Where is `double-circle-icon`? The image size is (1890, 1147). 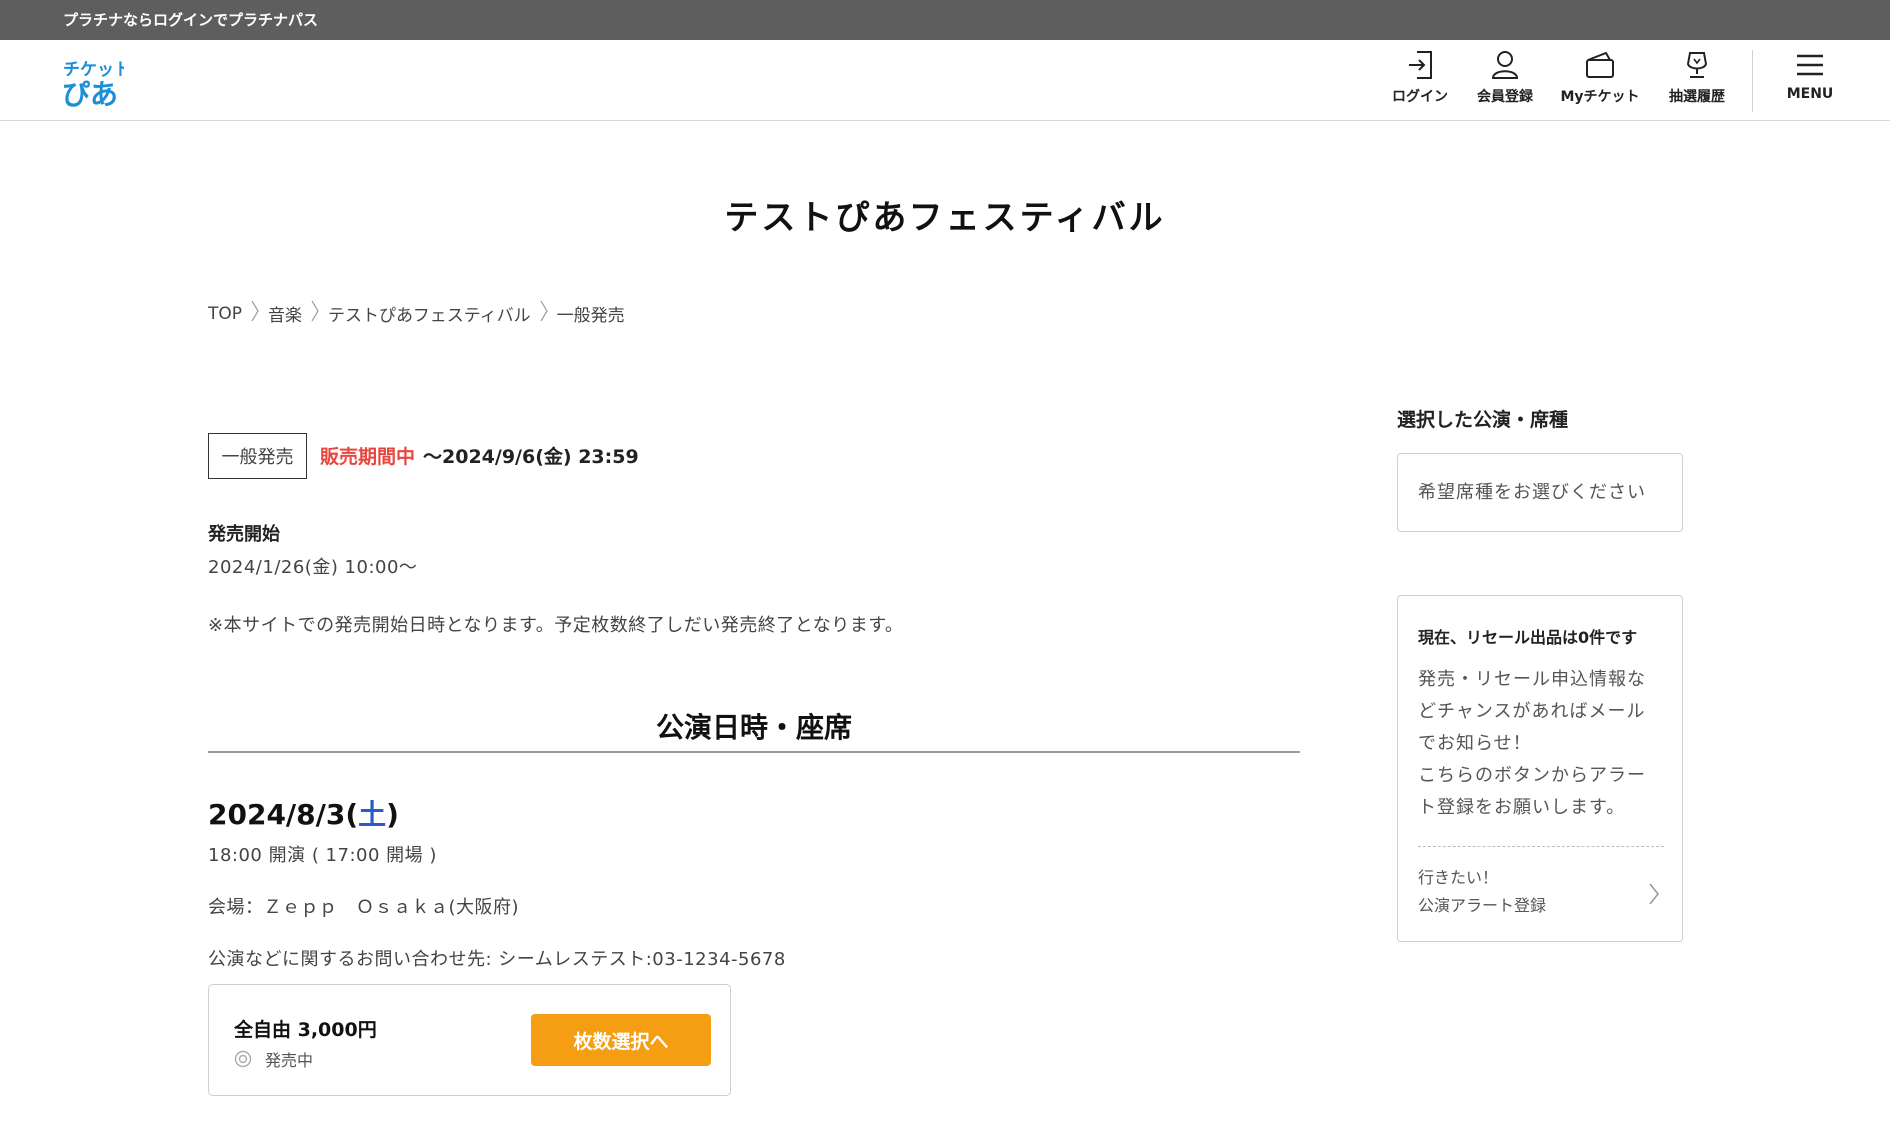 double-circle-icon is located at coordinates (243, 1059).